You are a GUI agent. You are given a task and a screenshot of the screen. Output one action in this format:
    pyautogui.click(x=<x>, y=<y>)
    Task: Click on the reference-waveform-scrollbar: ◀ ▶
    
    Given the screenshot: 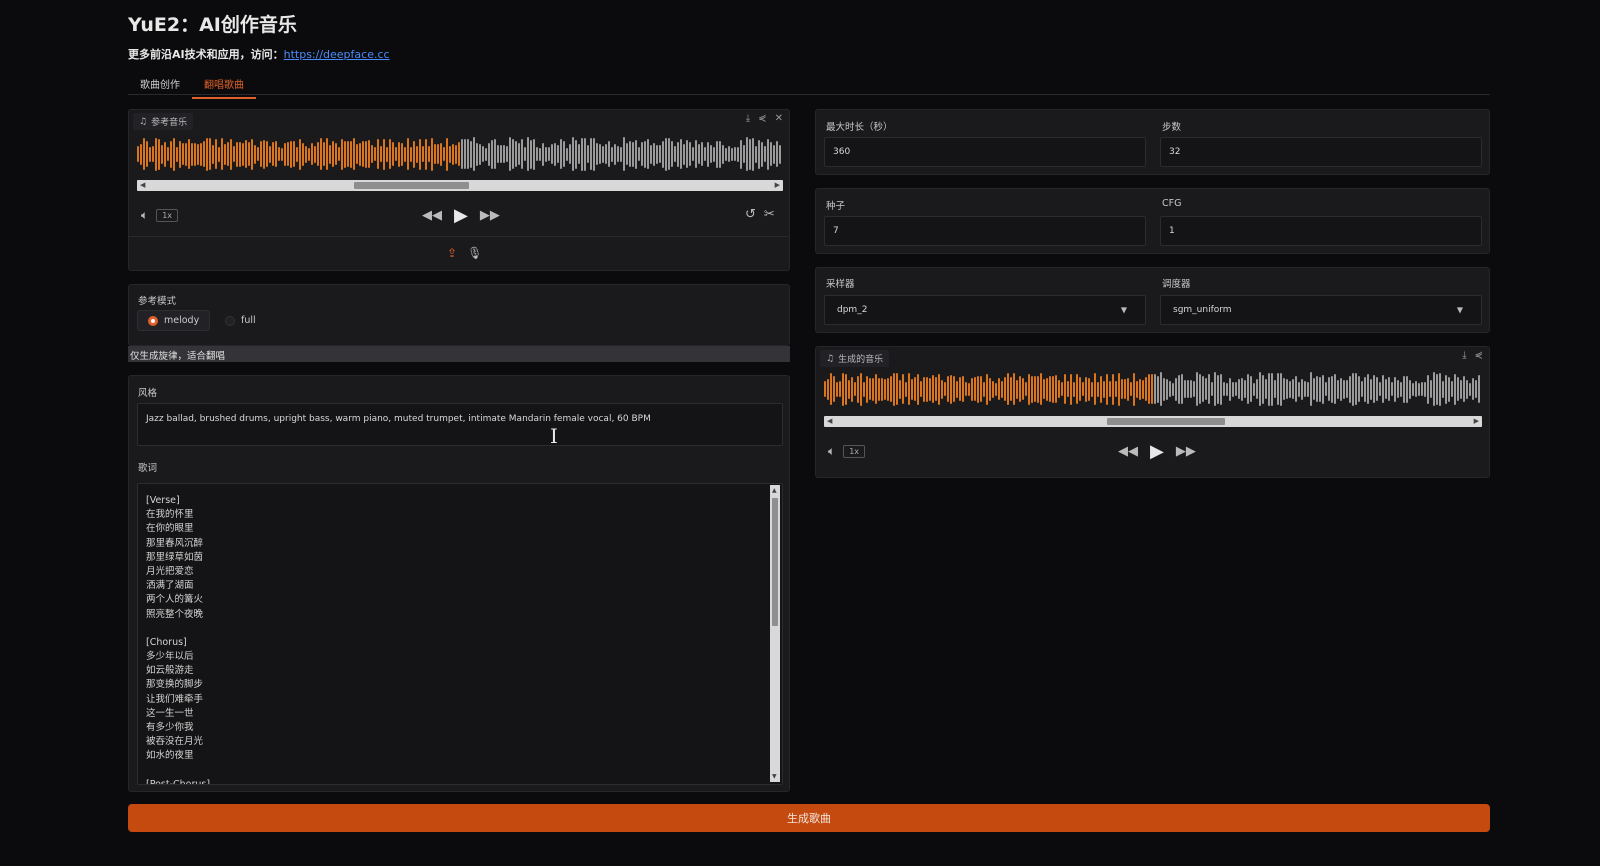 What is the action you would take?
    pyautogui.click(x=460, y=185)
    